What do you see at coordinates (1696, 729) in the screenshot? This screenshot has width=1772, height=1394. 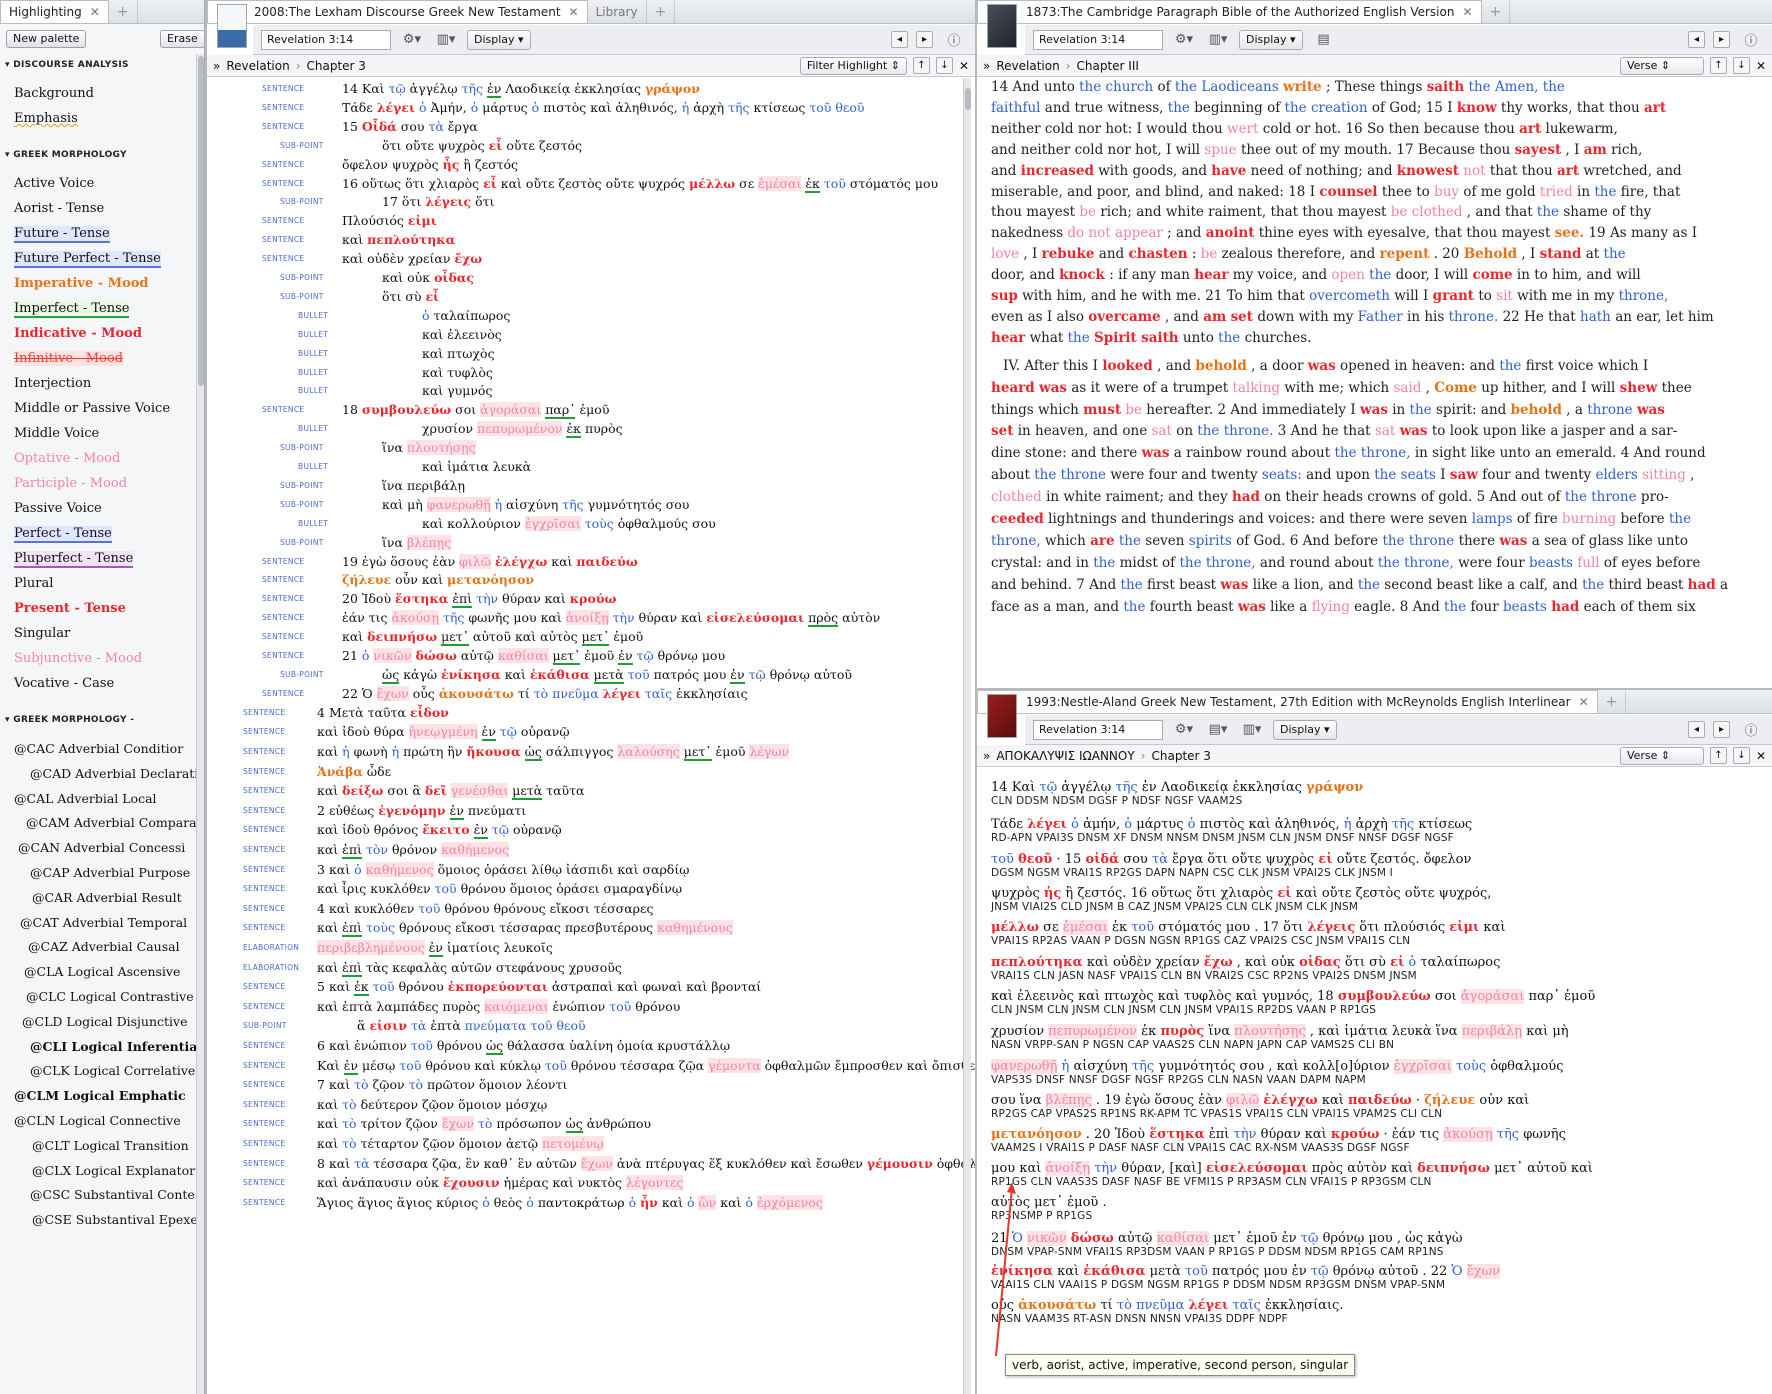 I see `back-icon: ◂` at bounding box center [1696, 729].